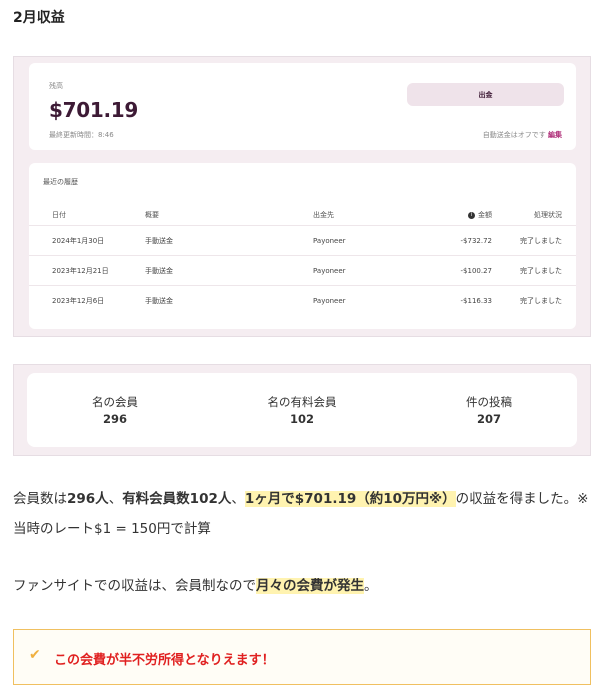 The height and width of the screenshot is (697, 608). Describe the element at coordinates (489, 402) in the screenshot. I see `stat-label: 件の投稿` at that location.